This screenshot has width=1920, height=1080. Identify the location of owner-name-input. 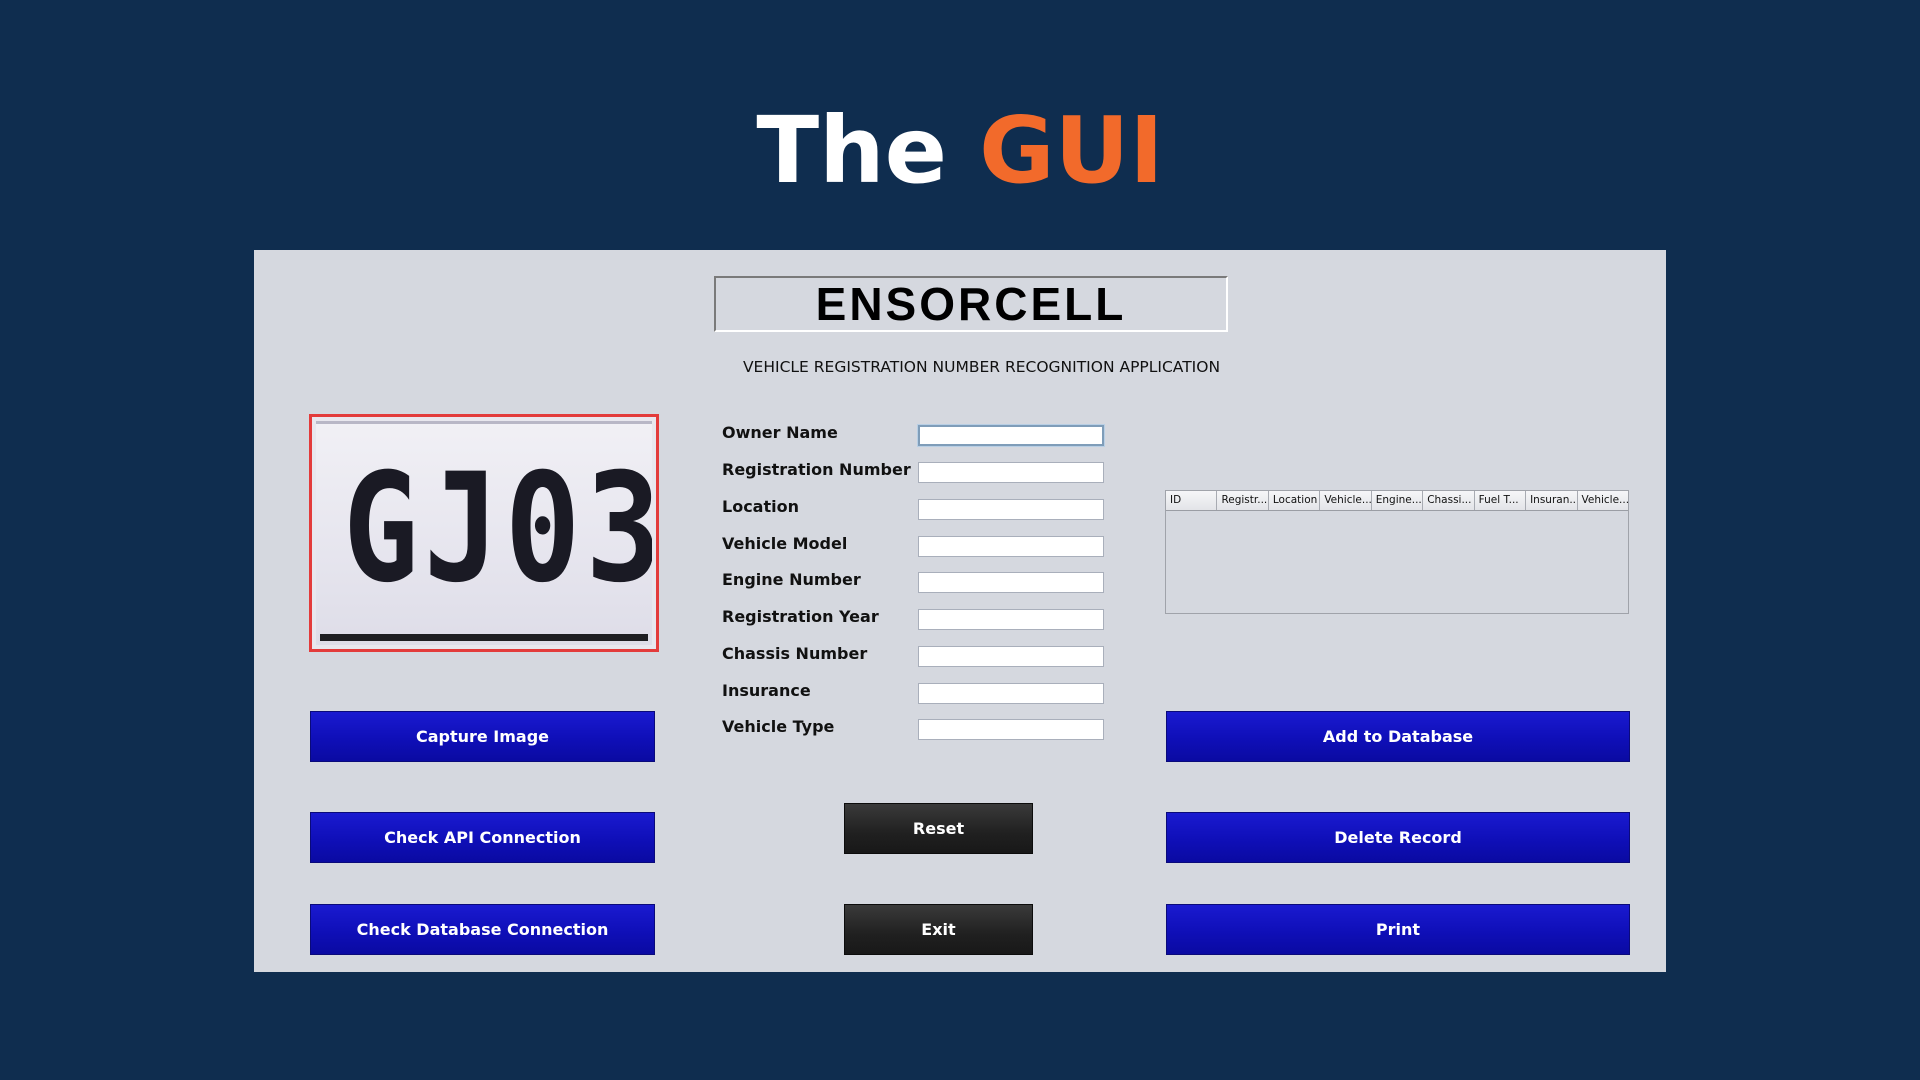
(1011, 435).